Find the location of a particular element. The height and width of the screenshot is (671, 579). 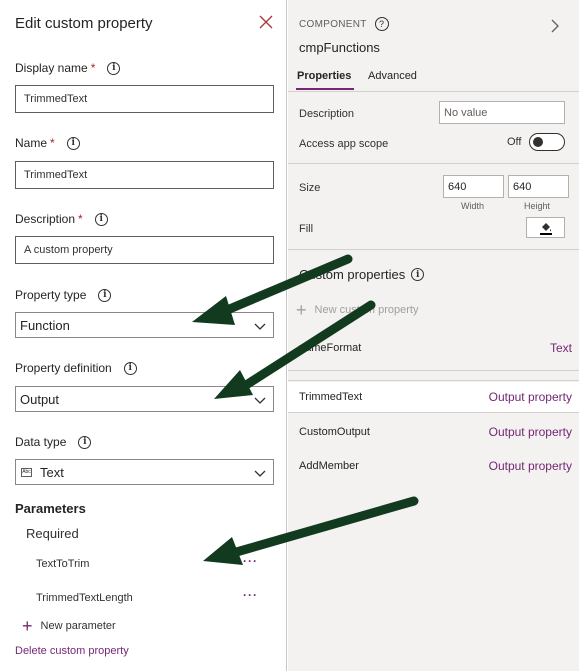

toggle-state-label: Off is located at coordinates (514, 142).